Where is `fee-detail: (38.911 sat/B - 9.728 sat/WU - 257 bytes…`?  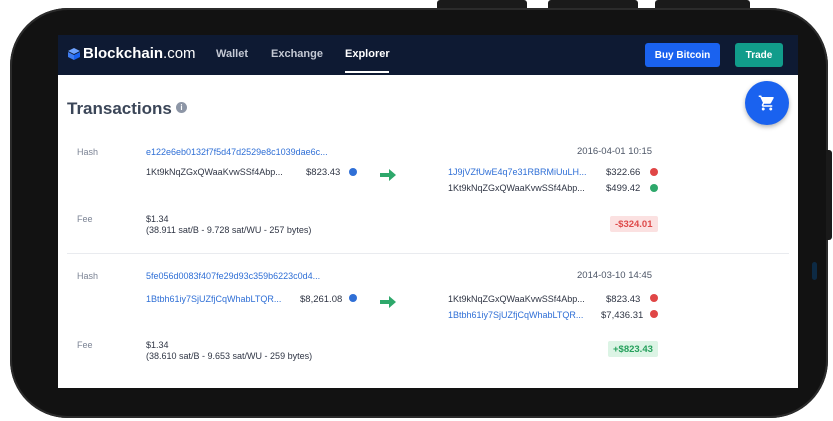
fee-detail: (38.911 sat/B - 9.728 sat/WU - 257 bytes… is located at coordinates (229, 230).